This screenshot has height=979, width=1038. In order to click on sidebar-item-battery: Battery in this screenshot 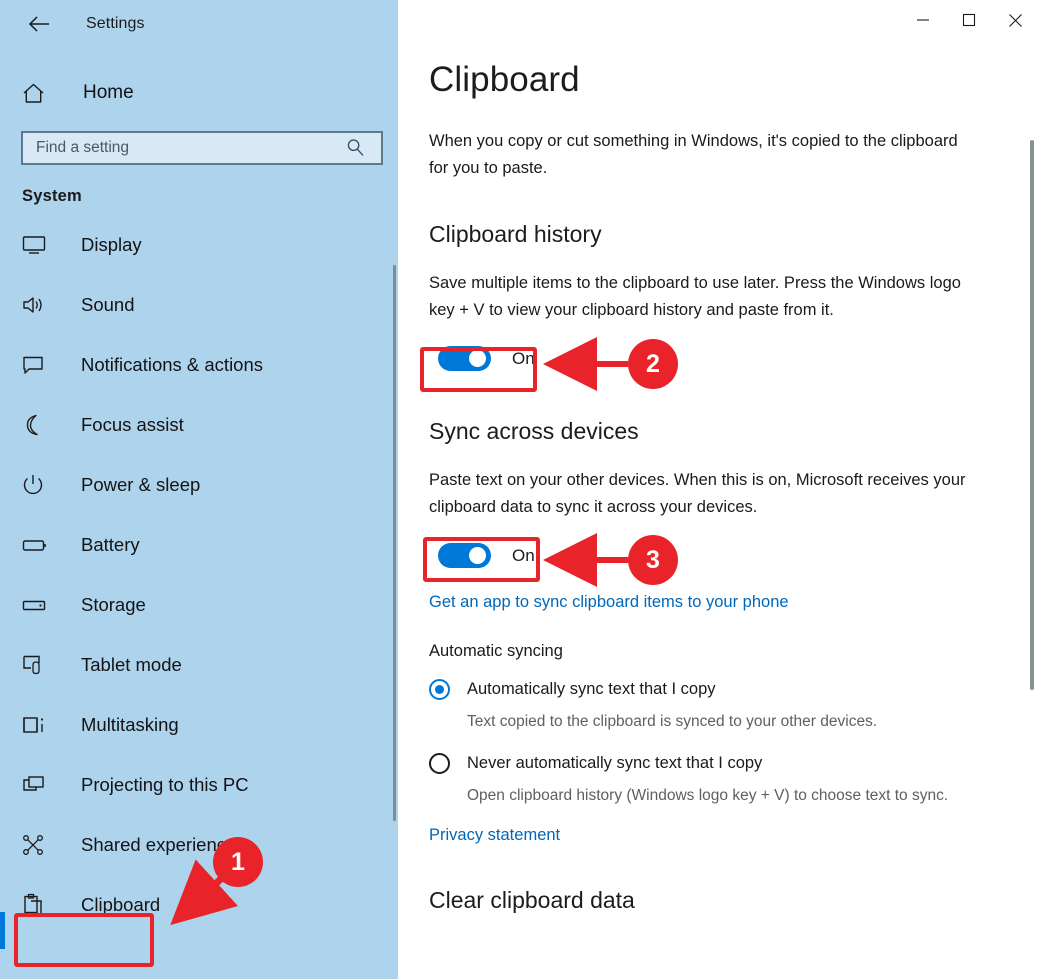, I will do `click(199, 545)`.